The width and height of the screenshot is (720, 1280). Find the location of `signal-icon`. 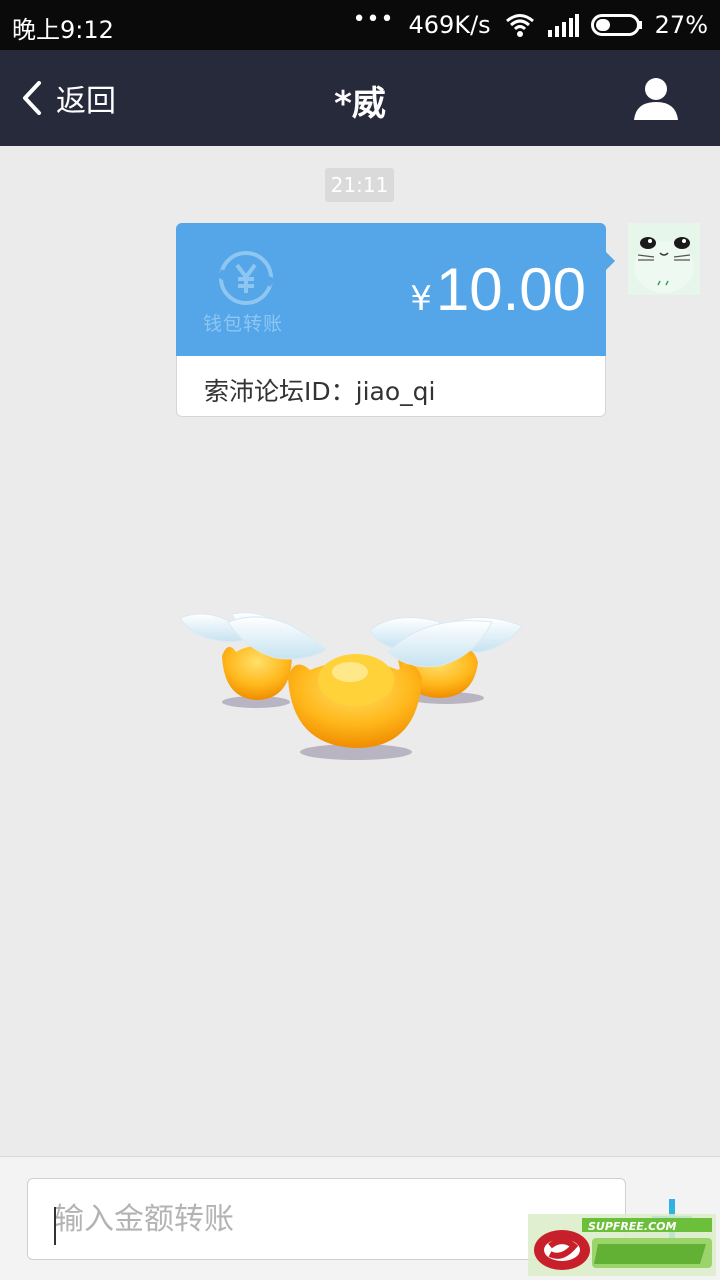

signal-icon is located at coordinates (563, 25).